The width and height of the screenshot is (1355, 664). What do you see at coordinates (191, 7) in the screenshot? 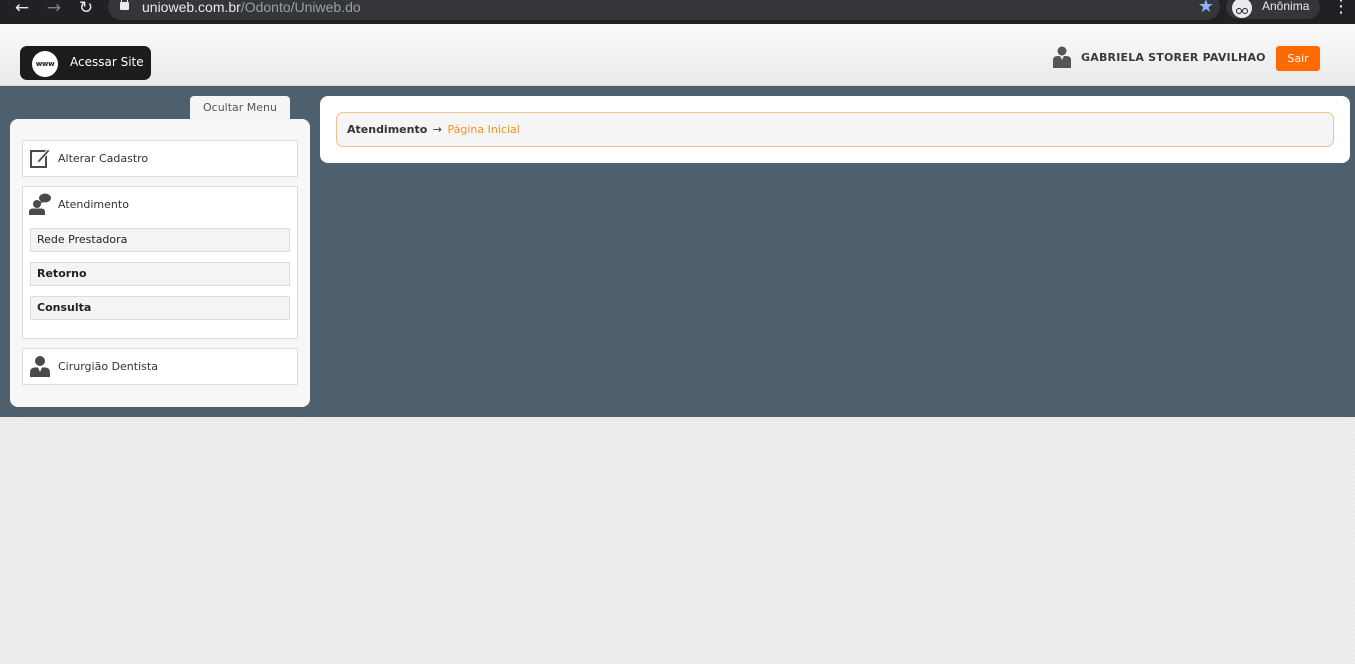
I see `url-host: unioweb.com.br` at bounding box center [191, 7].